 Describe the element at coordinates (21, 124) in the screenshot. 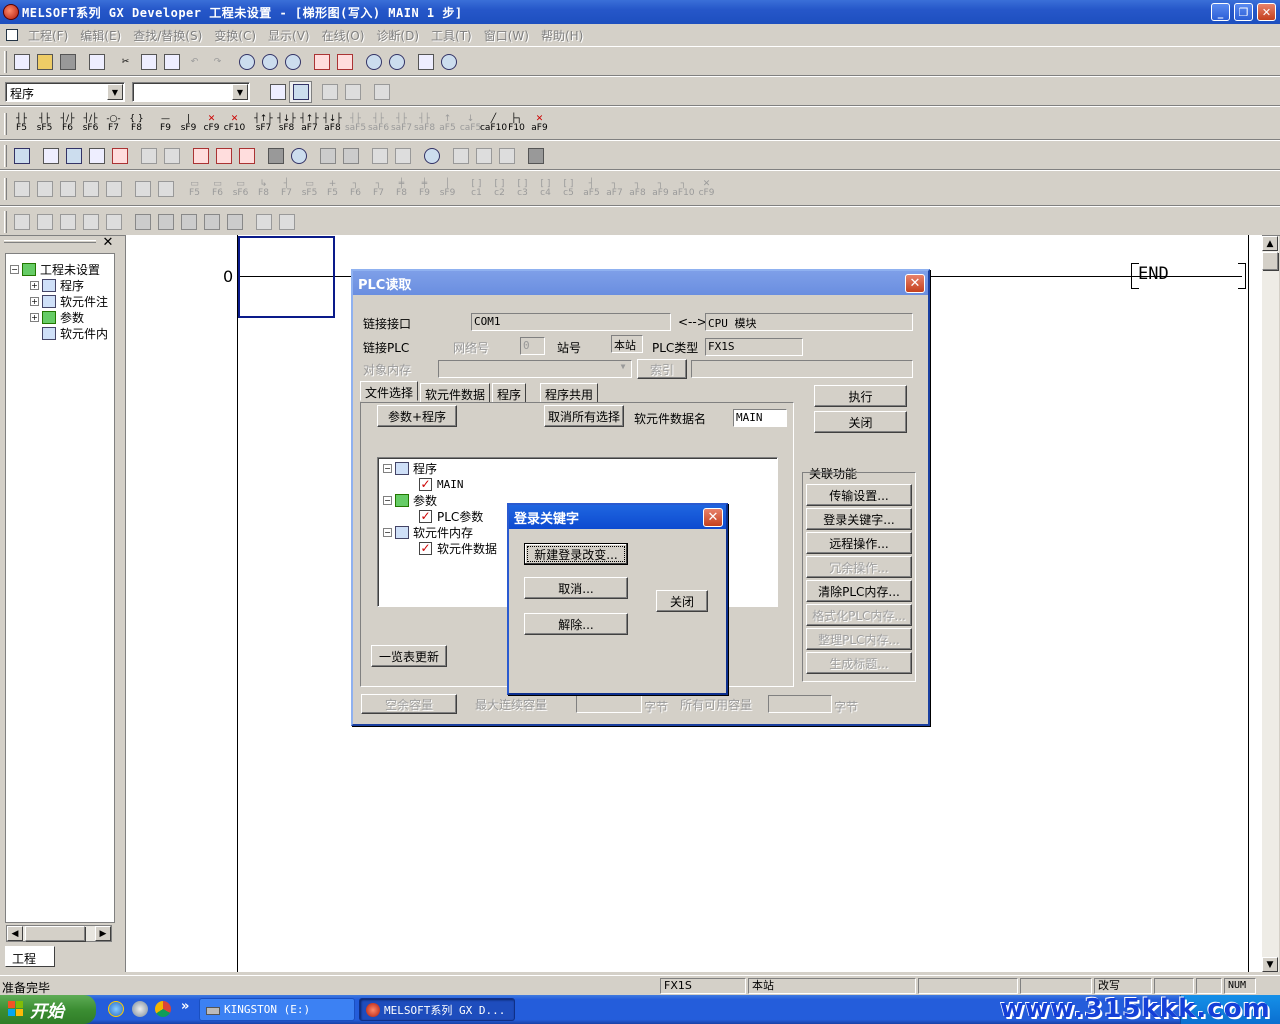

I see `contact-no-icon: ┤├ F5` at that location.